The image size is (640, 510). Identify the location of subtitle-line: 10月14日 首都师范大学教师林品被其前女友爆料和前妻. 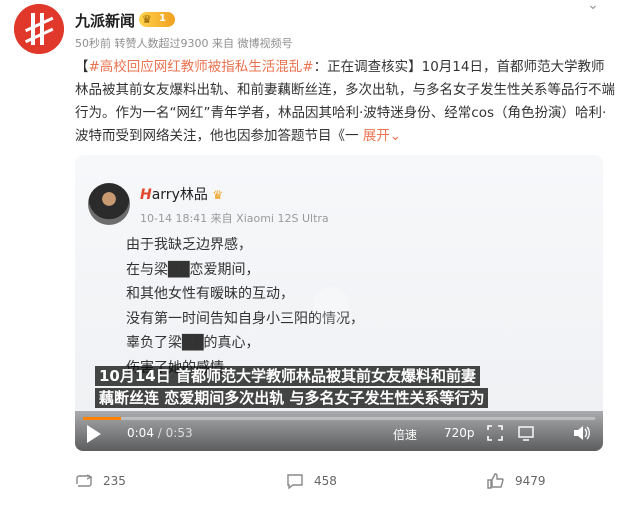
(287, 376).